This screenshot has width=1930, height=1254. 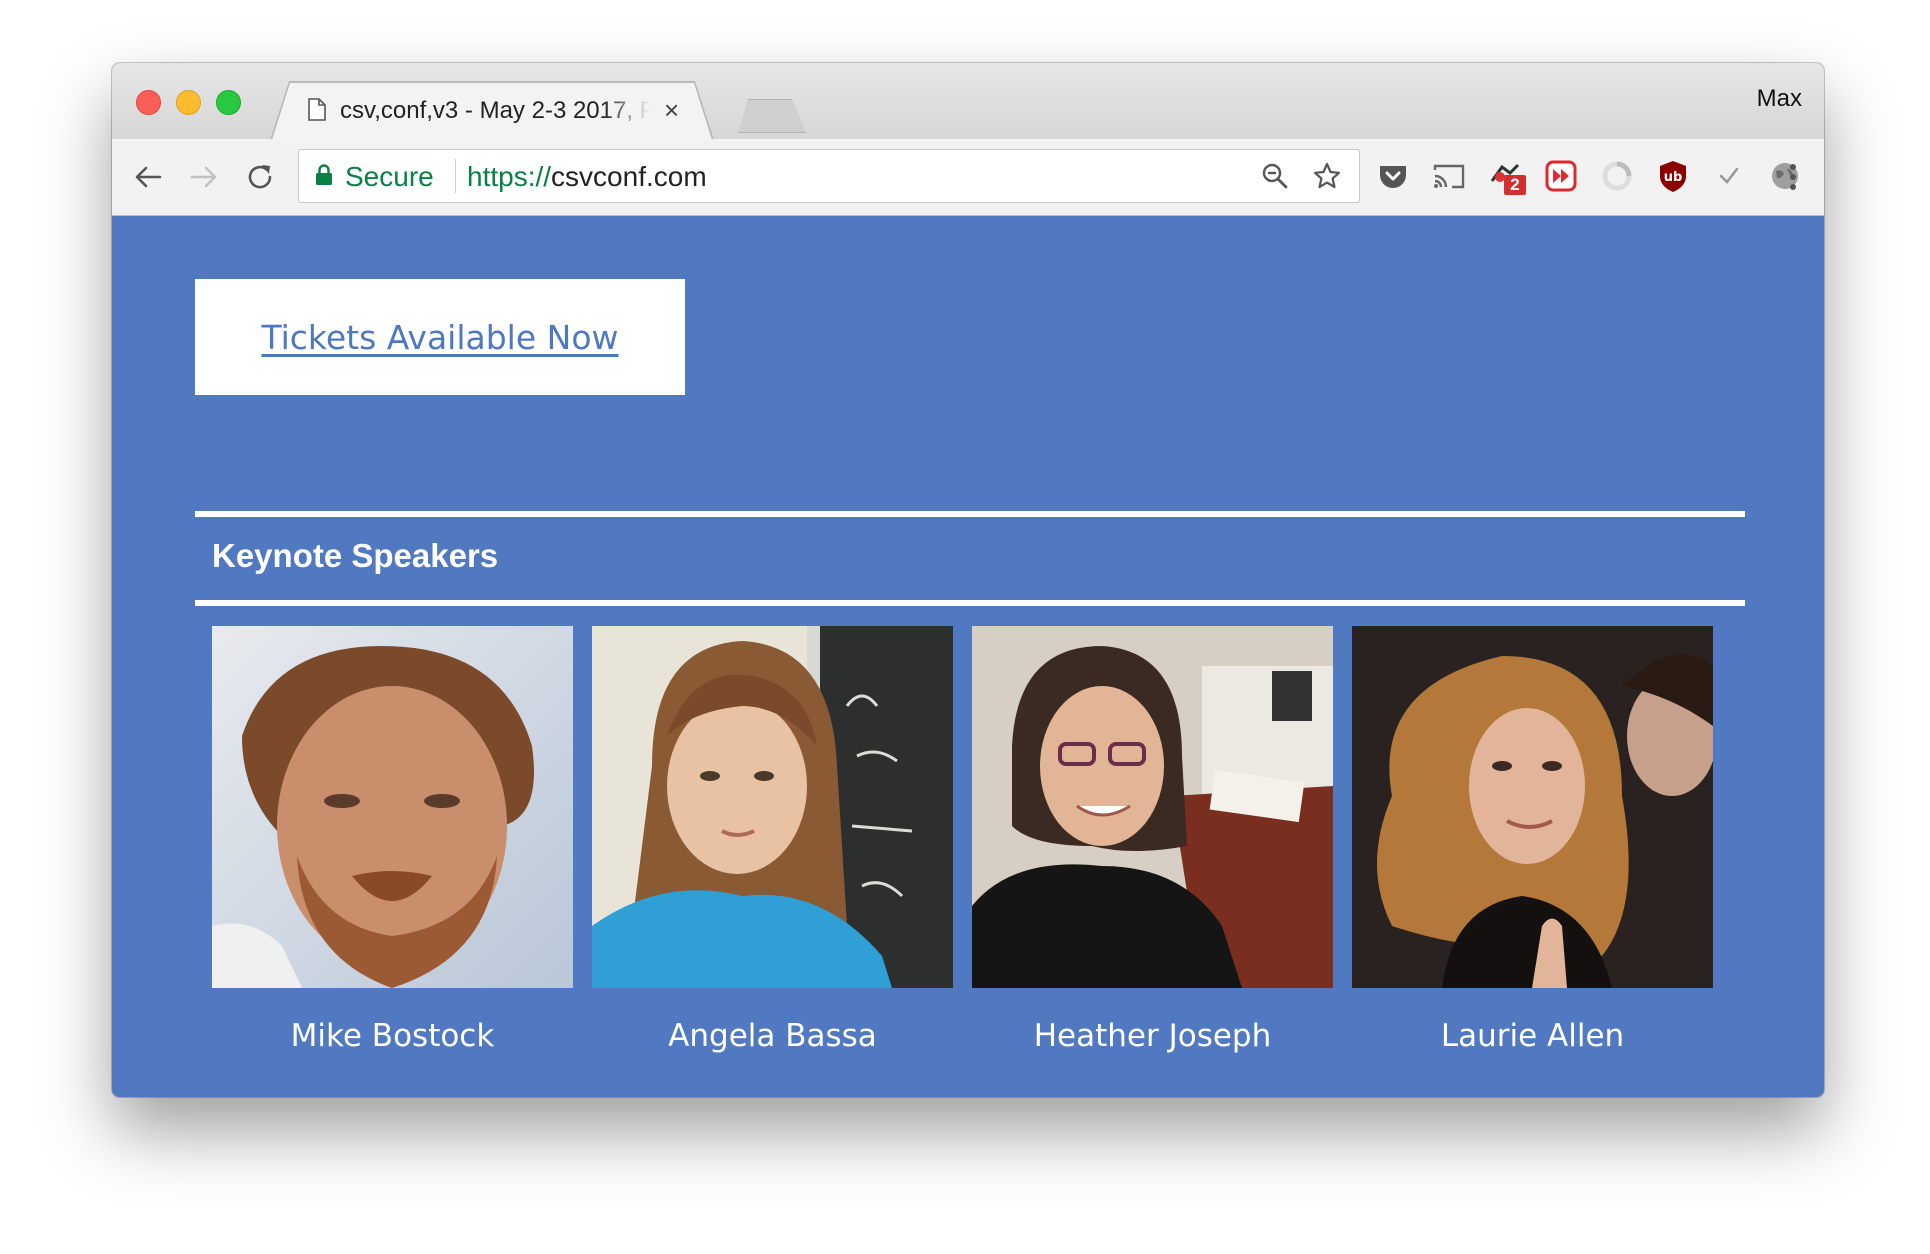 I want to click on browser-toolbar: Secure https://csvconf.com 2 ub, so click(x=968, y=177).